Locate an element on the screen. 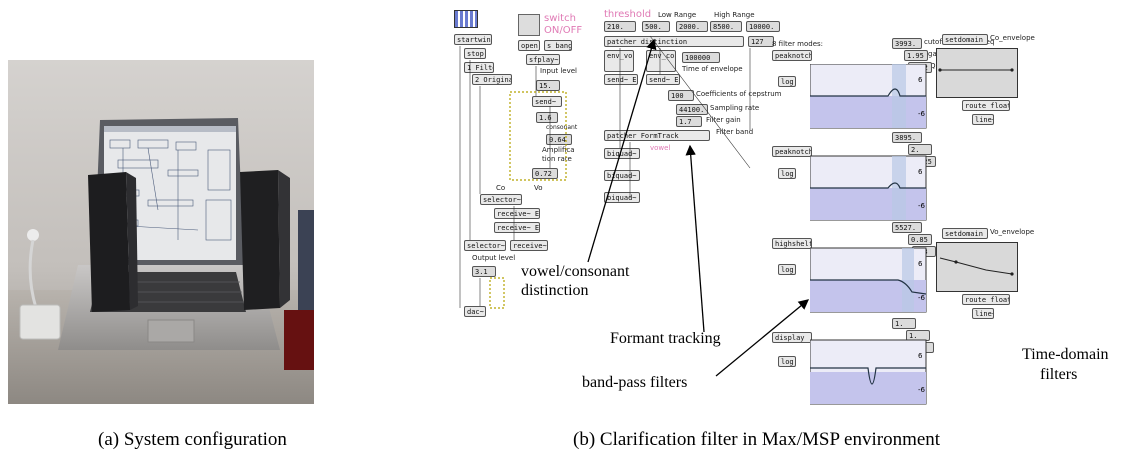  vowel-consonant-annotation: vowel/consonant is located at coordinates (575, 271).